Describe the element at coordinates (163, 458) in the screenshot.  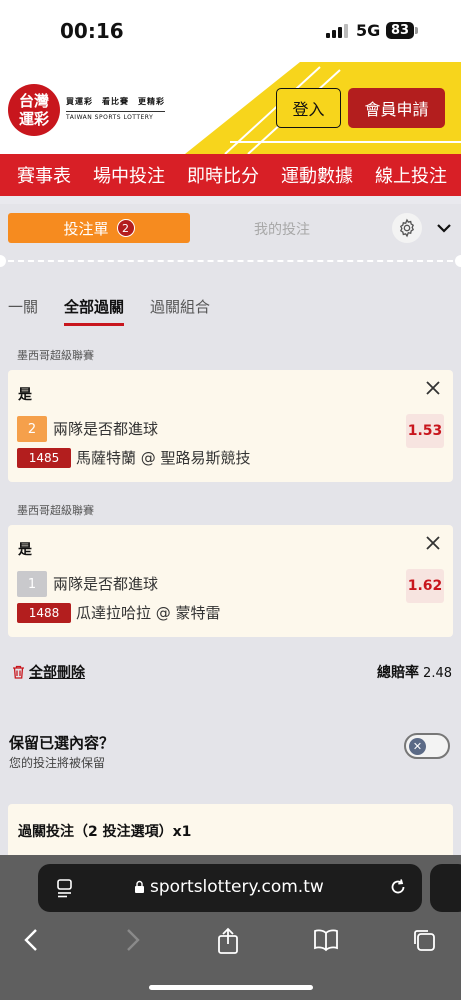
I see `match-name: 馬薩特蘭 @ 聖路易斯競技` at that location.